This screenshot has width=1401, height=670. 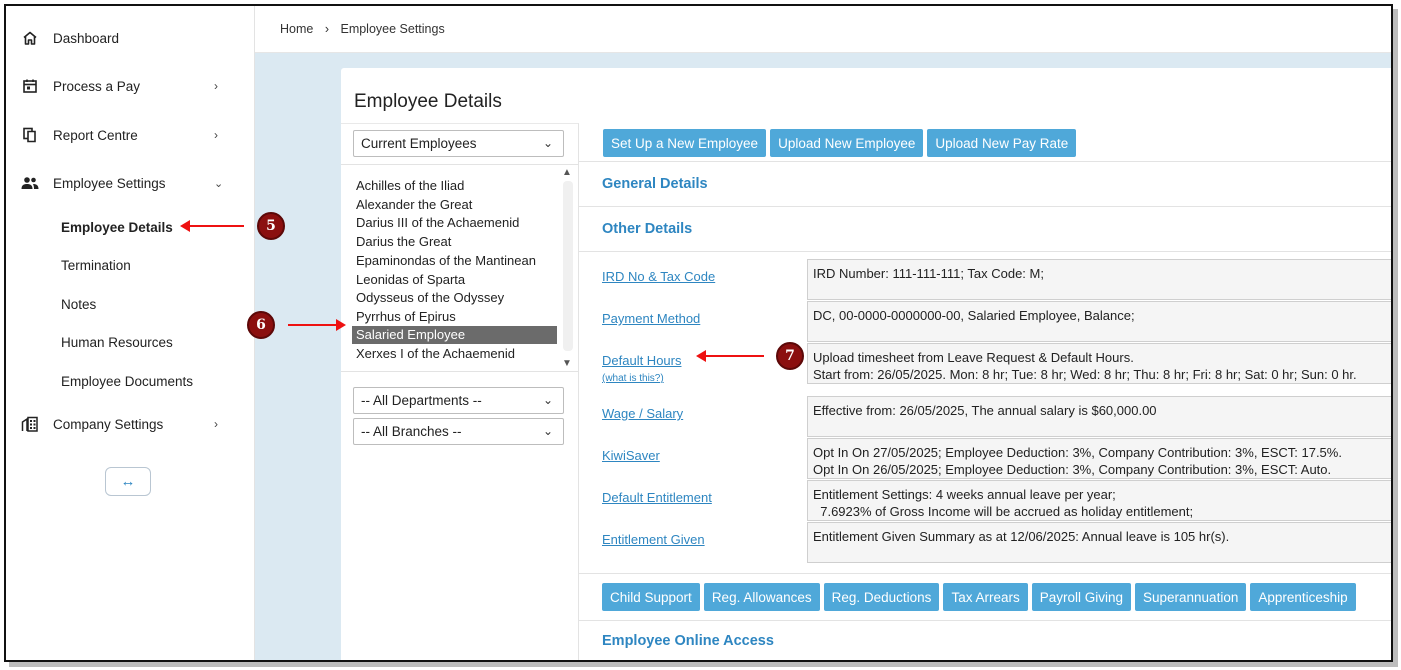 What do you see at coordinates (30, 86) in the screenshot?
I see `calendar-icon` at bounding box center [30, 86].